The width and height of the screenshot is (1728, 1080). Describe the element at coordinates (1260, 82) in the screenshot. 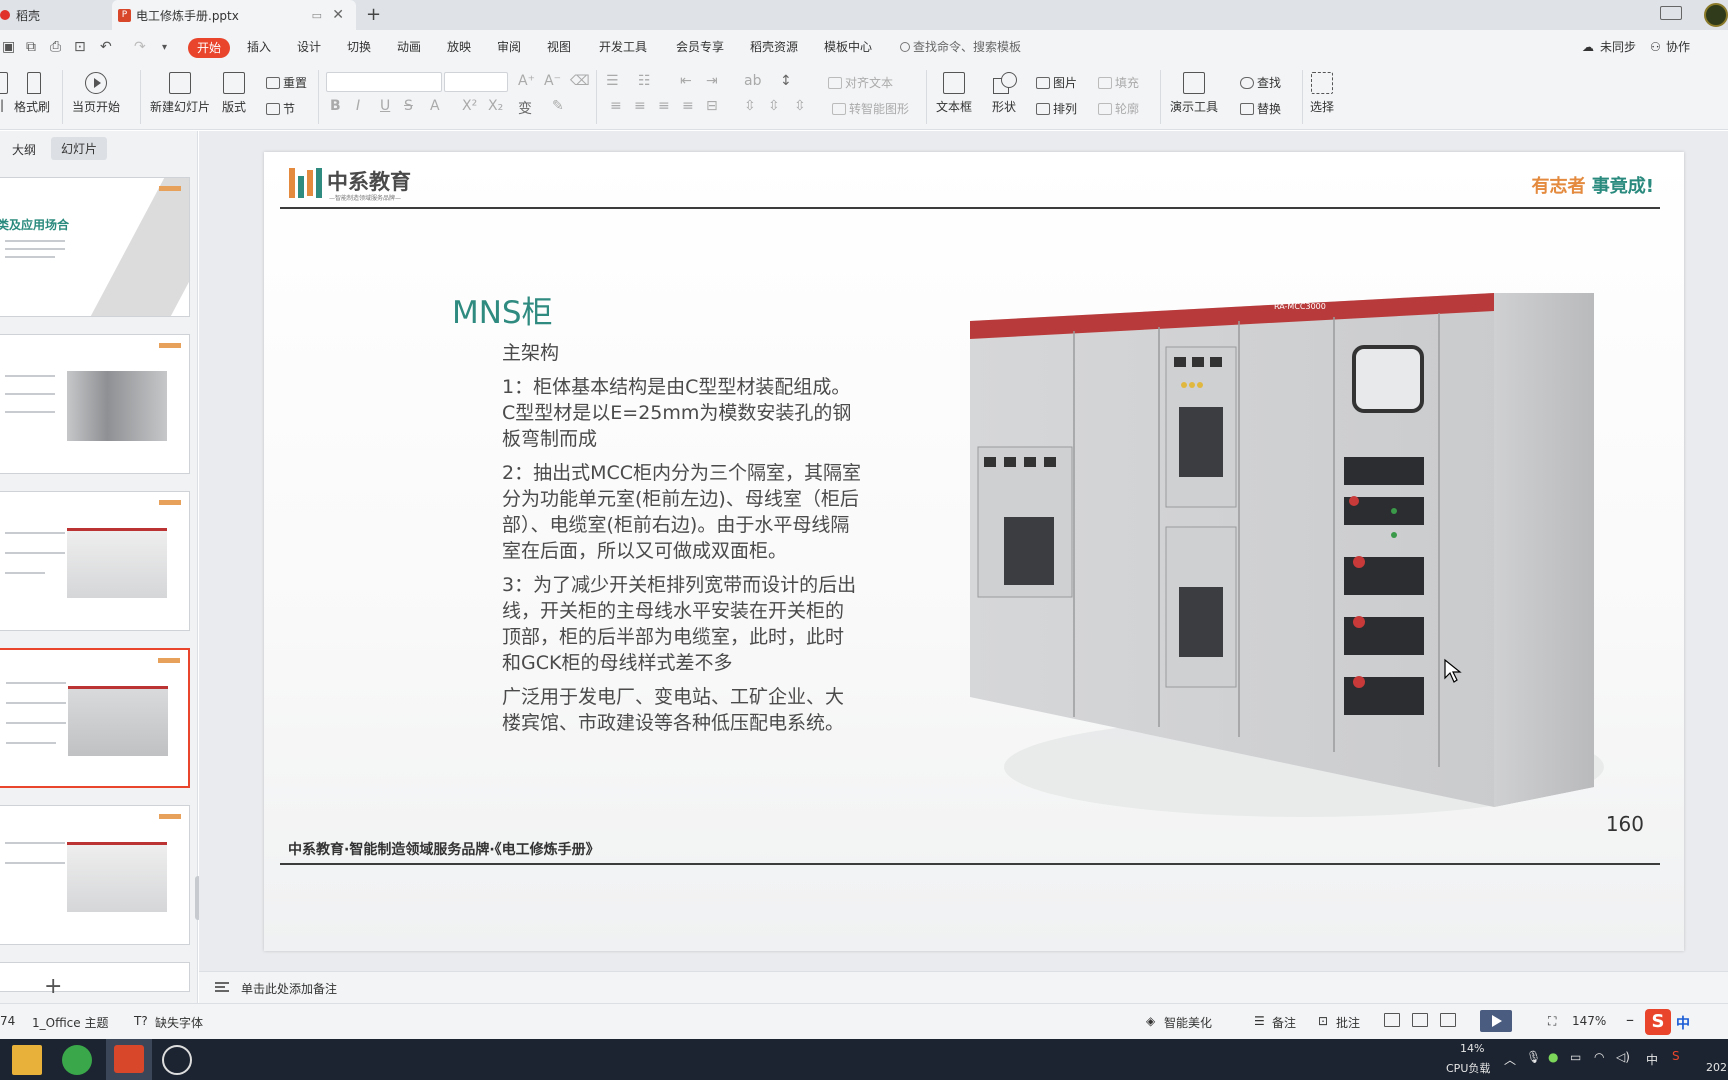

I see `find-button: 查找` at that location.